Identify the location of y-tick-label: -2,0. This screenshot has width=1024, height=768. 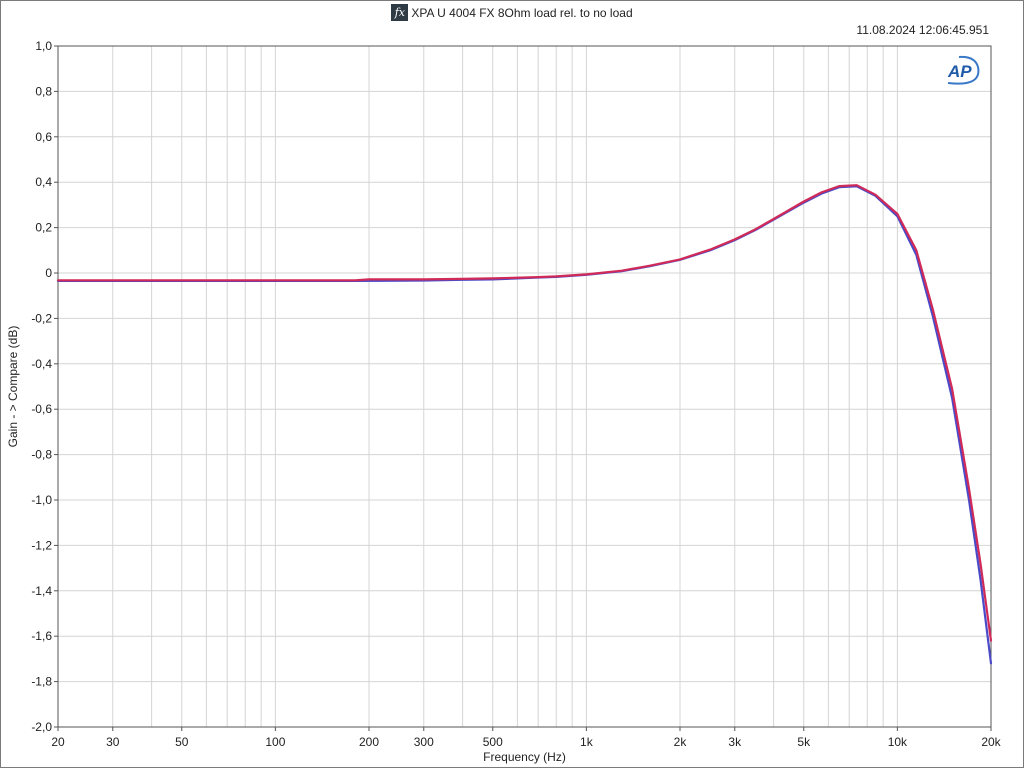
(41, 727).